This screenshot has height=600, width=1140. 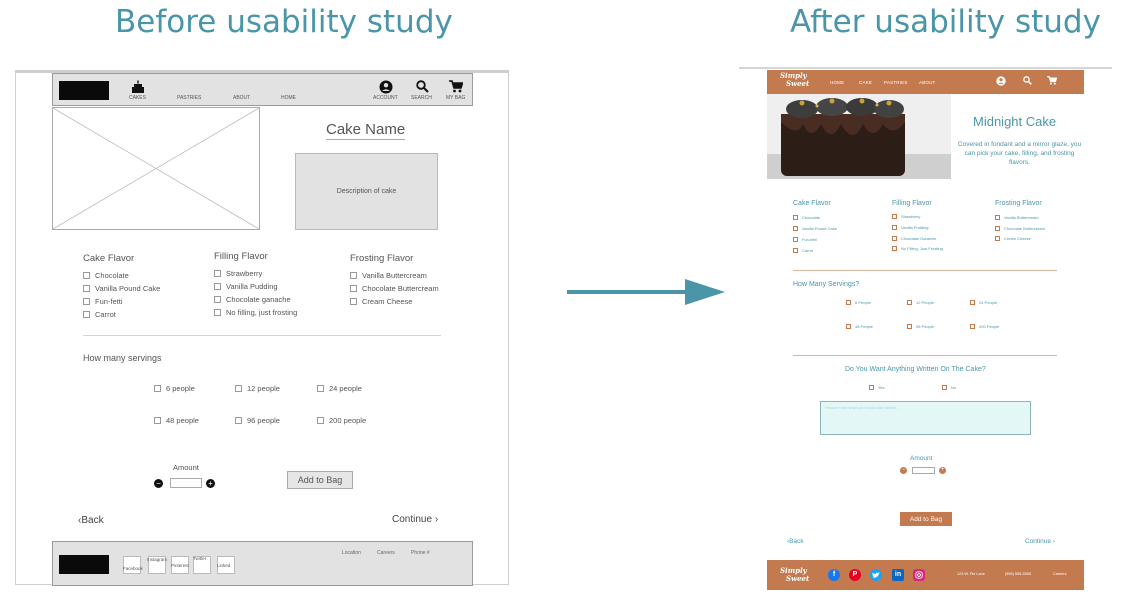 I want to click on servings-option: 200 people, so click(x=341, y=420).